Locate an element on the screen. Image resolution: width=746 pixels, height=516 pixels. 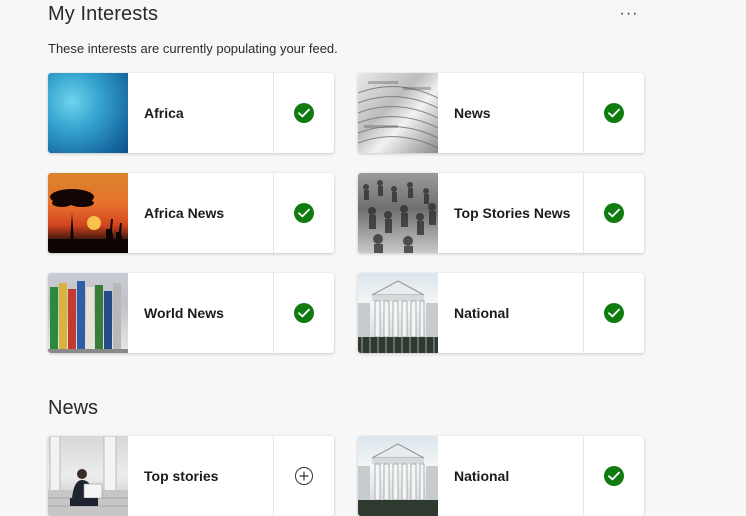
more-options-button: ··· is located at coordinates (629, 14).